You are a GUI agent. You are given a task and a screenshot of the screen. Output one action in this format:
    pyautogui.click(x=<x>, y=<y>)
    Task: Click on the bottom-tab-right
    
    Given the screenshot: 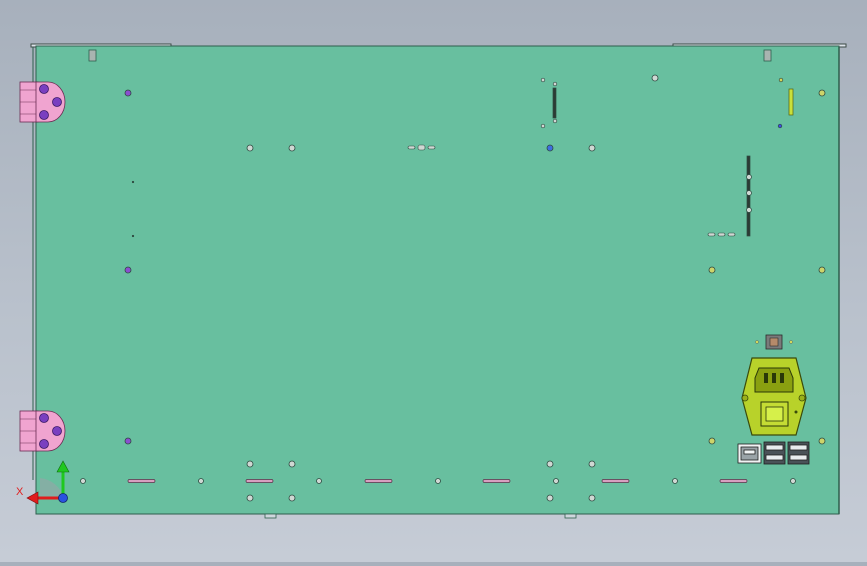 What is the action you would take?
    pyautogui.click(x=570, y=516)
    